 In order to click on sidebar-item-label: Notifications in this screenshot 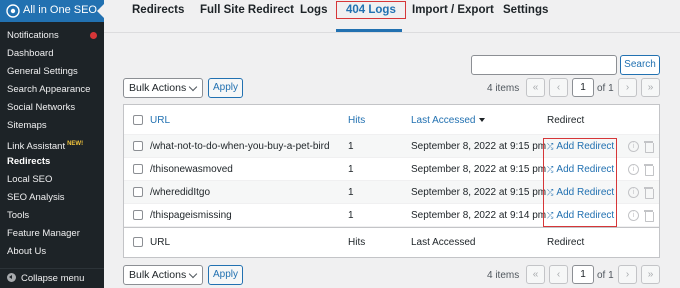, I will do `click(33, 35)`.